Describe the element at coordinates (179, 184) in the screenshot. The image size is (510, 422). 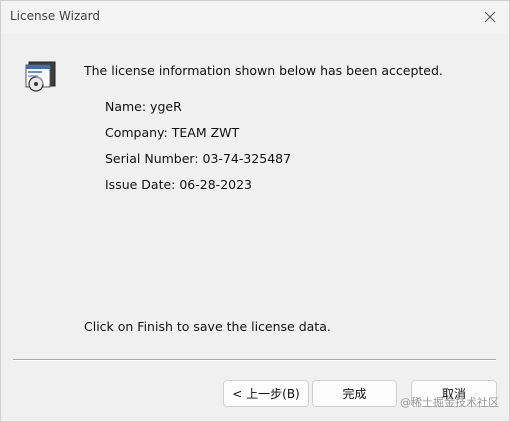
I see `license-issue-date: Issue Date: 06-28-2023` at that location.